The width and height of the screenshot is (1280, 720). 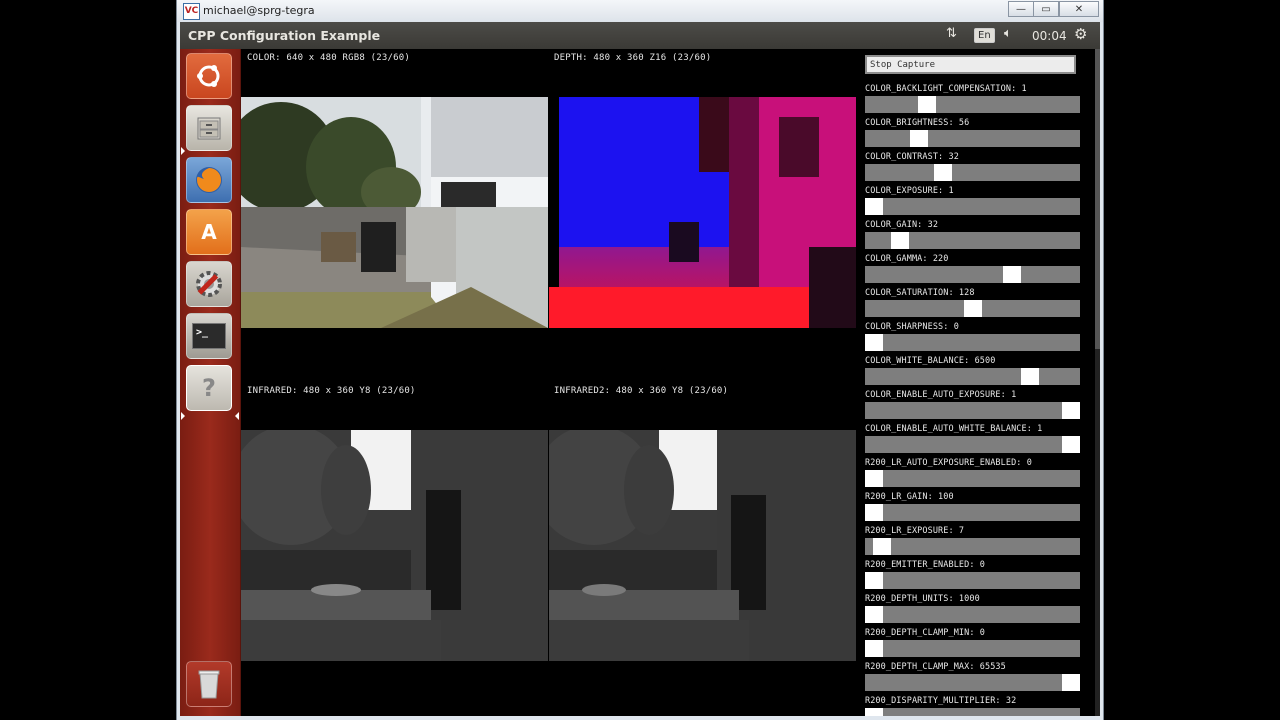 I want to click on launcher-trash, so click(x=209, y=684).